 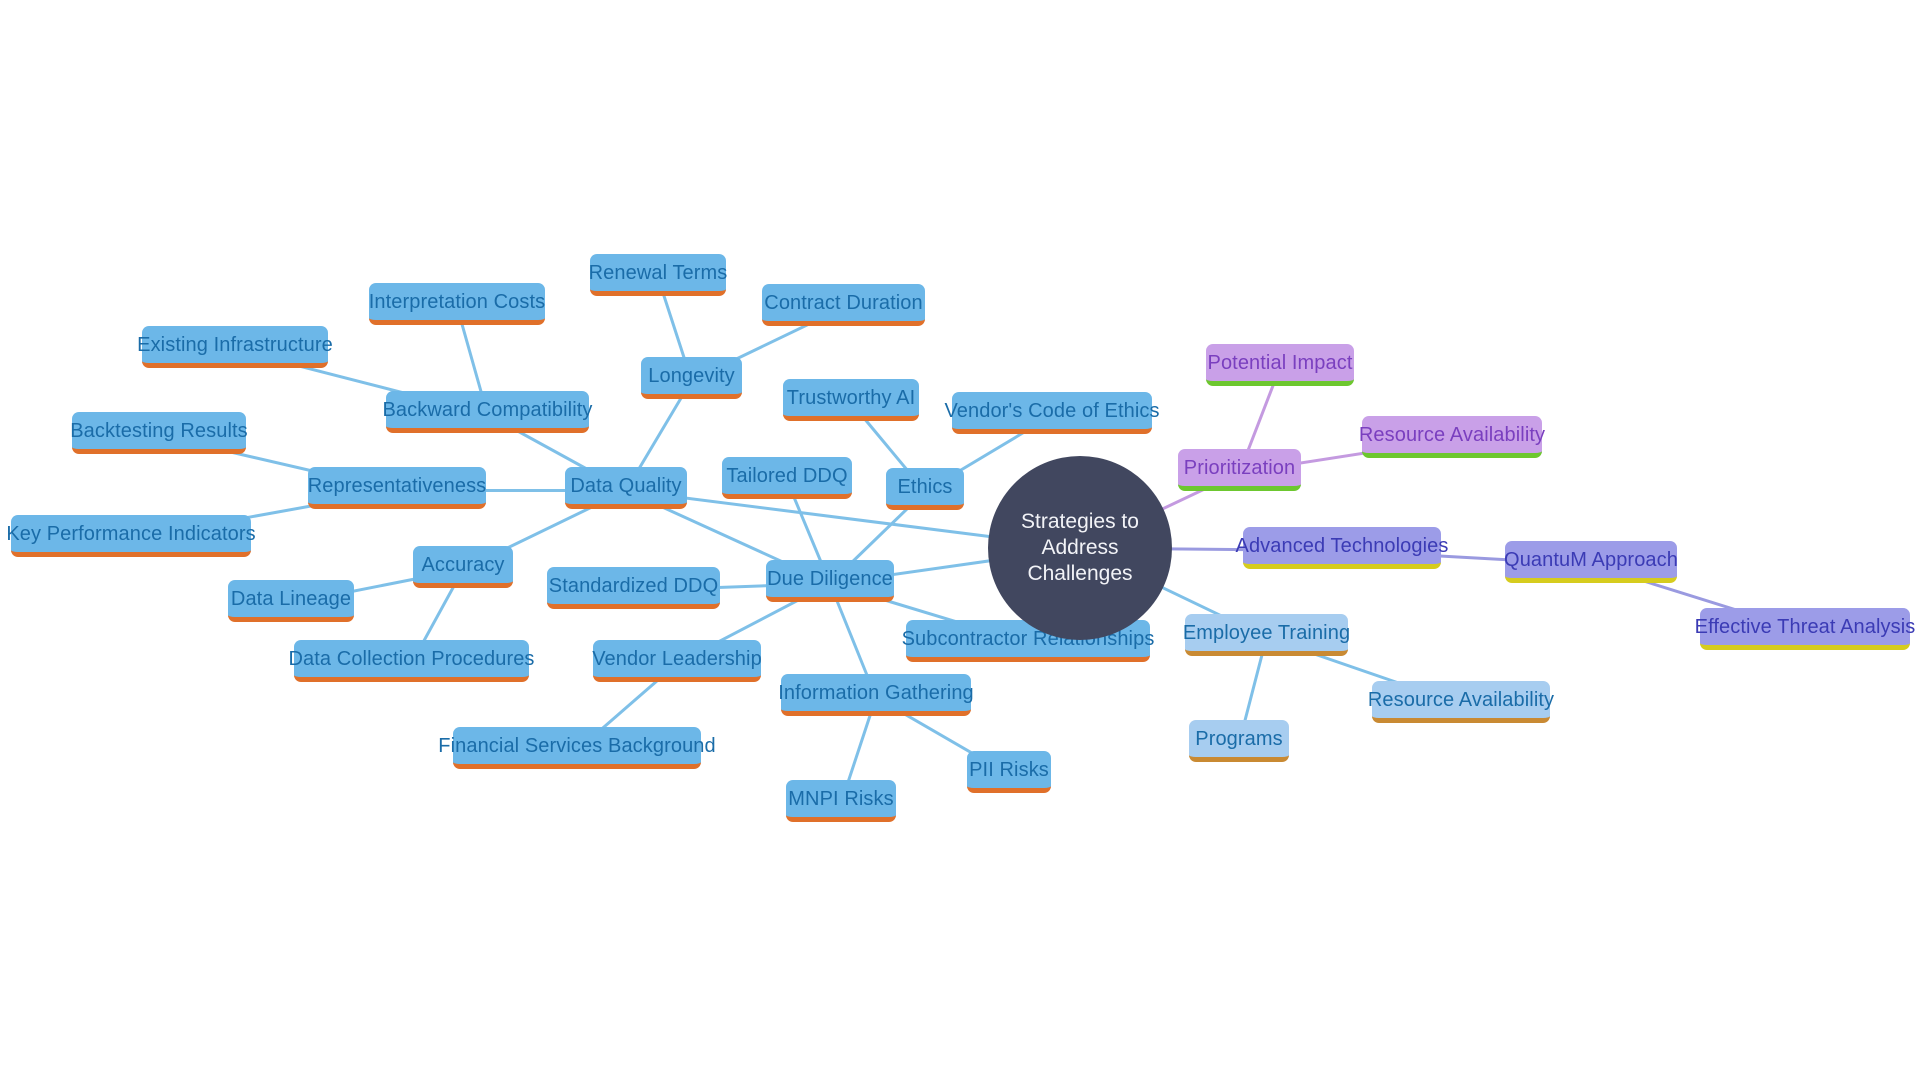 I want to click on mindmap-node-tailored-ddq: Tailored DDQ, so click(x=787, y=478).